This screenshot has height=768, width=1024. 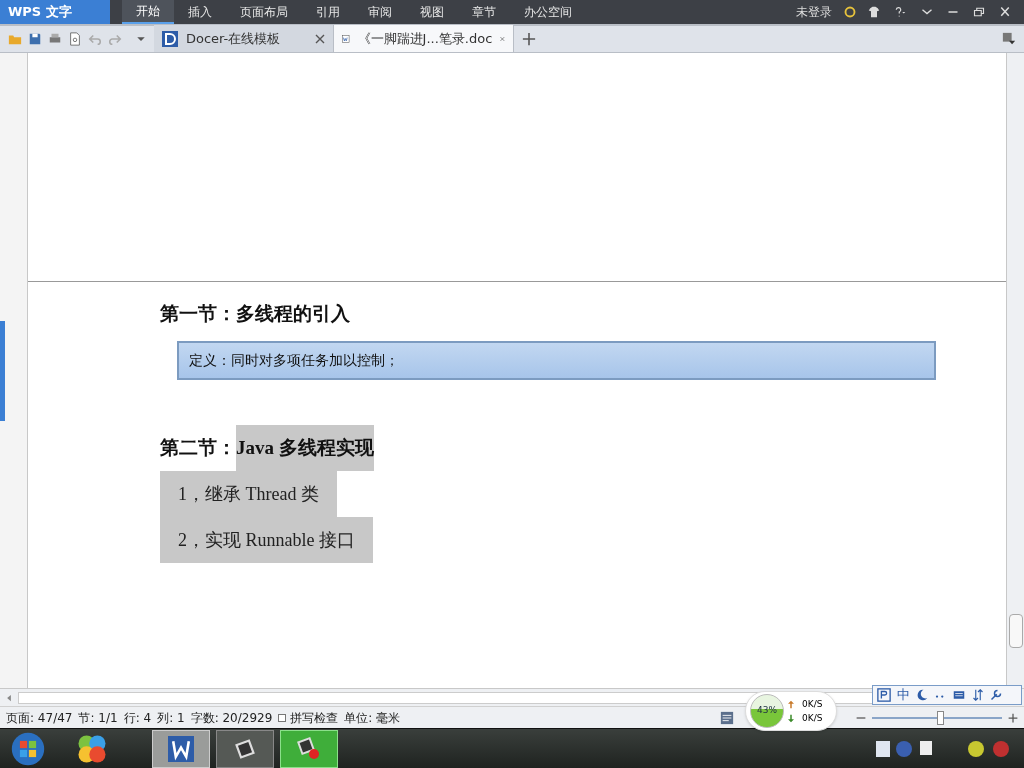 I want to click on status-text: 节: 1/1, so click(x=98, y=718).